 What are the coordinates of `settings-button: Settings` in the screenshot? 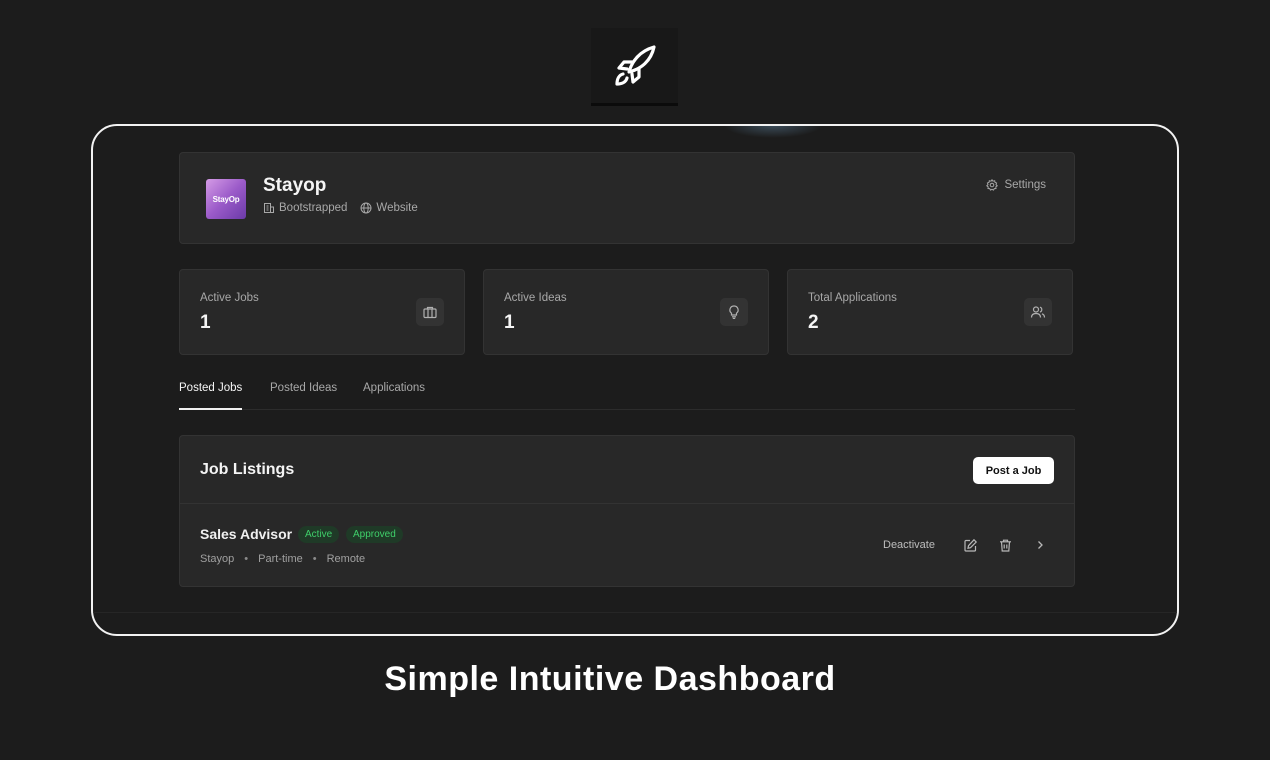 It's located at (1016, 185).